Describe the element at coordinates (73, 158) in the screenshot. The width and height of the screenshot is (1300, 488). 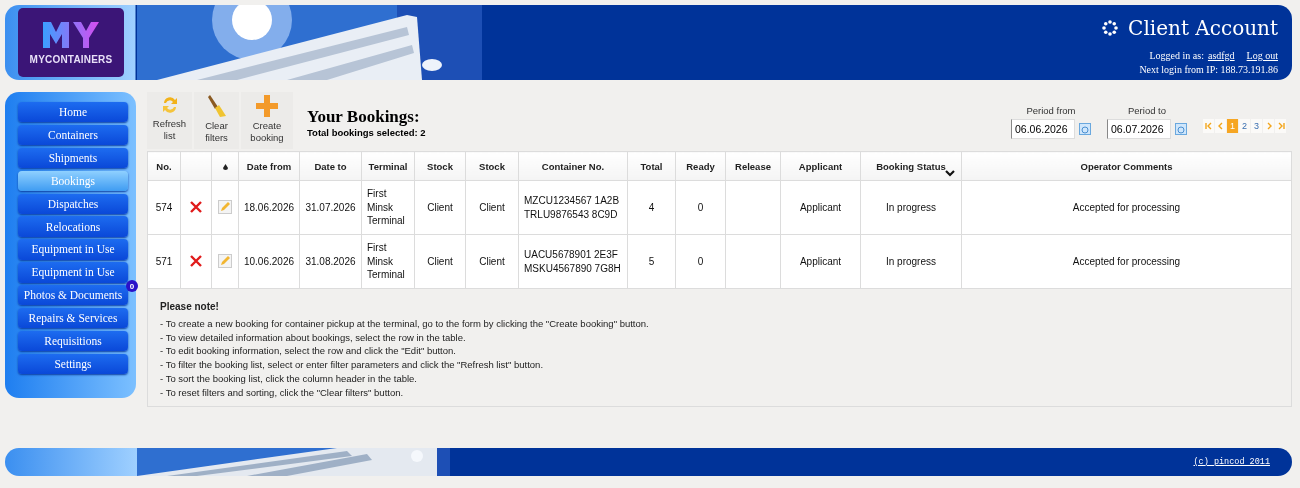
I see `nav-item: Shipments` at that location.